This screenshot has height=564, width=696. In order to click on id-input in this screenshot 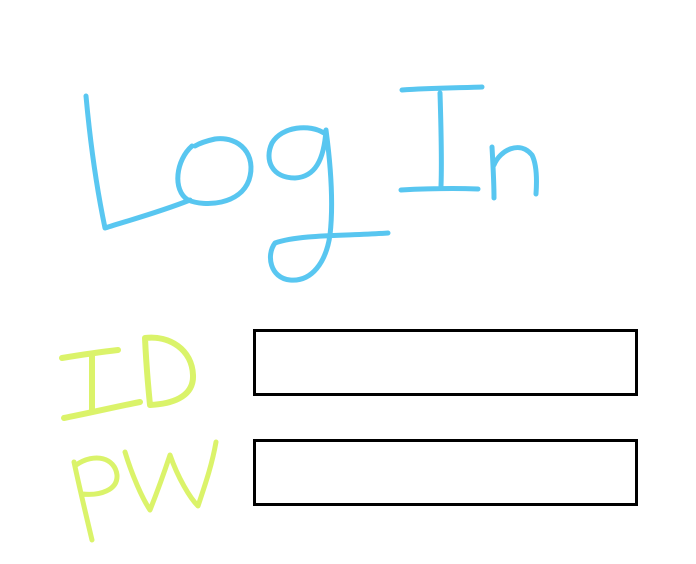, I will do `click(445, 362)`.